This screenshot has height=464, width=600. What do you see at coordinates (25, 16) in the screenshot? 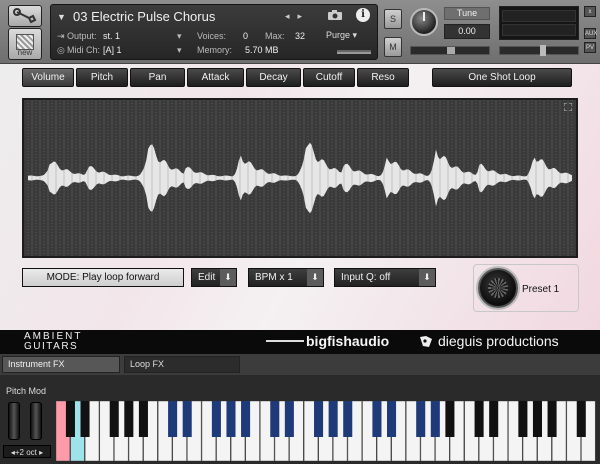
I see `wrench-icon` at bounding box center [25, 16].